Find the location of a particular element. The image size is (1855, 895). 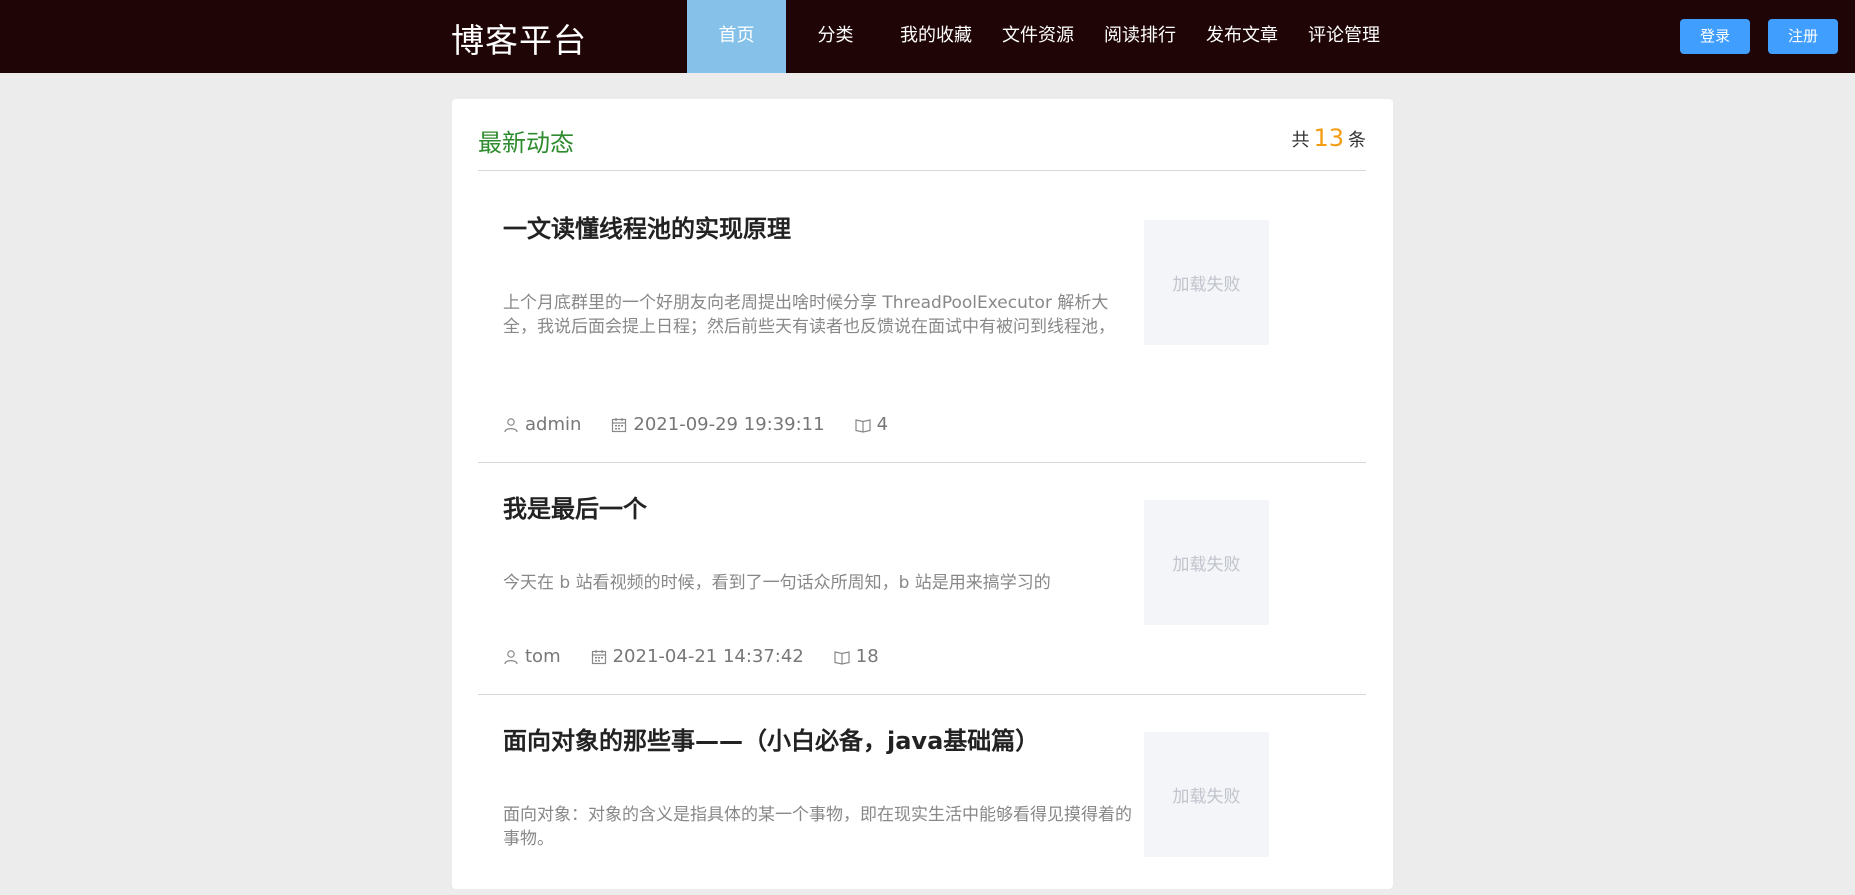

read-count: 18 is located at coordinates (867, 656).